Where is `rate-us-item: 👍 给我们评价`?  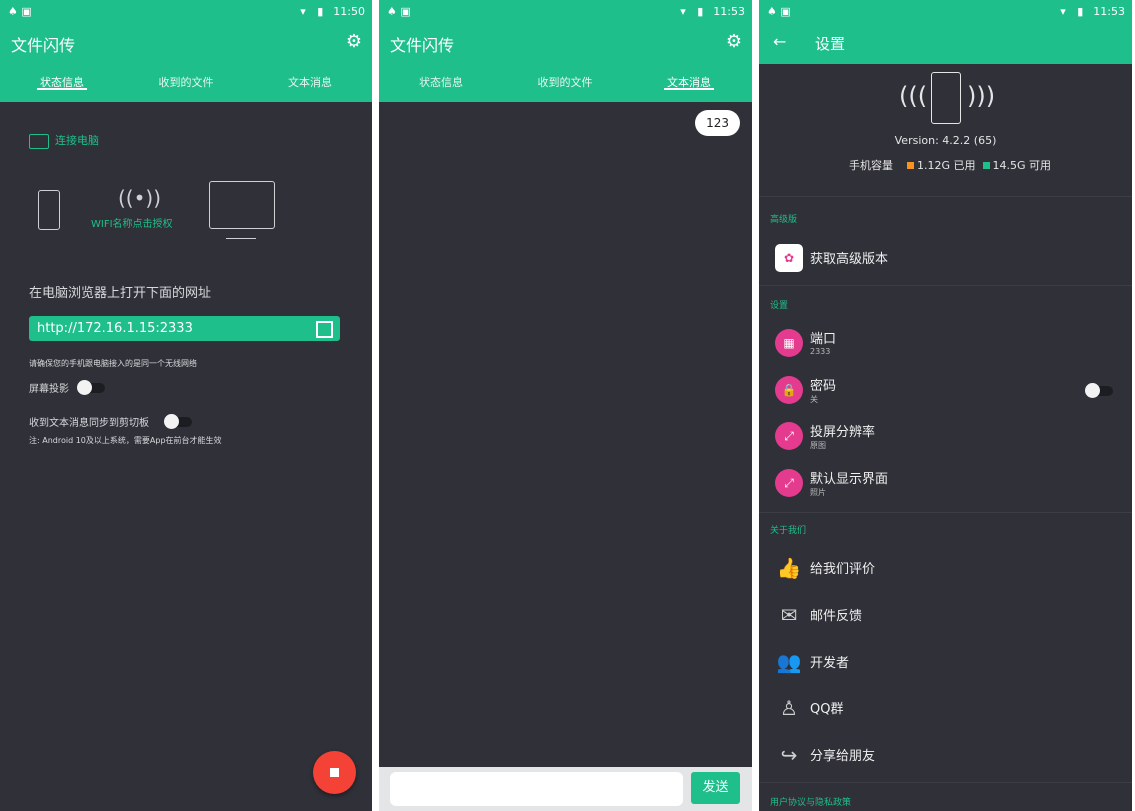
rate-us-item: 👍 给我们评价 is located at coordinates (952, 570).